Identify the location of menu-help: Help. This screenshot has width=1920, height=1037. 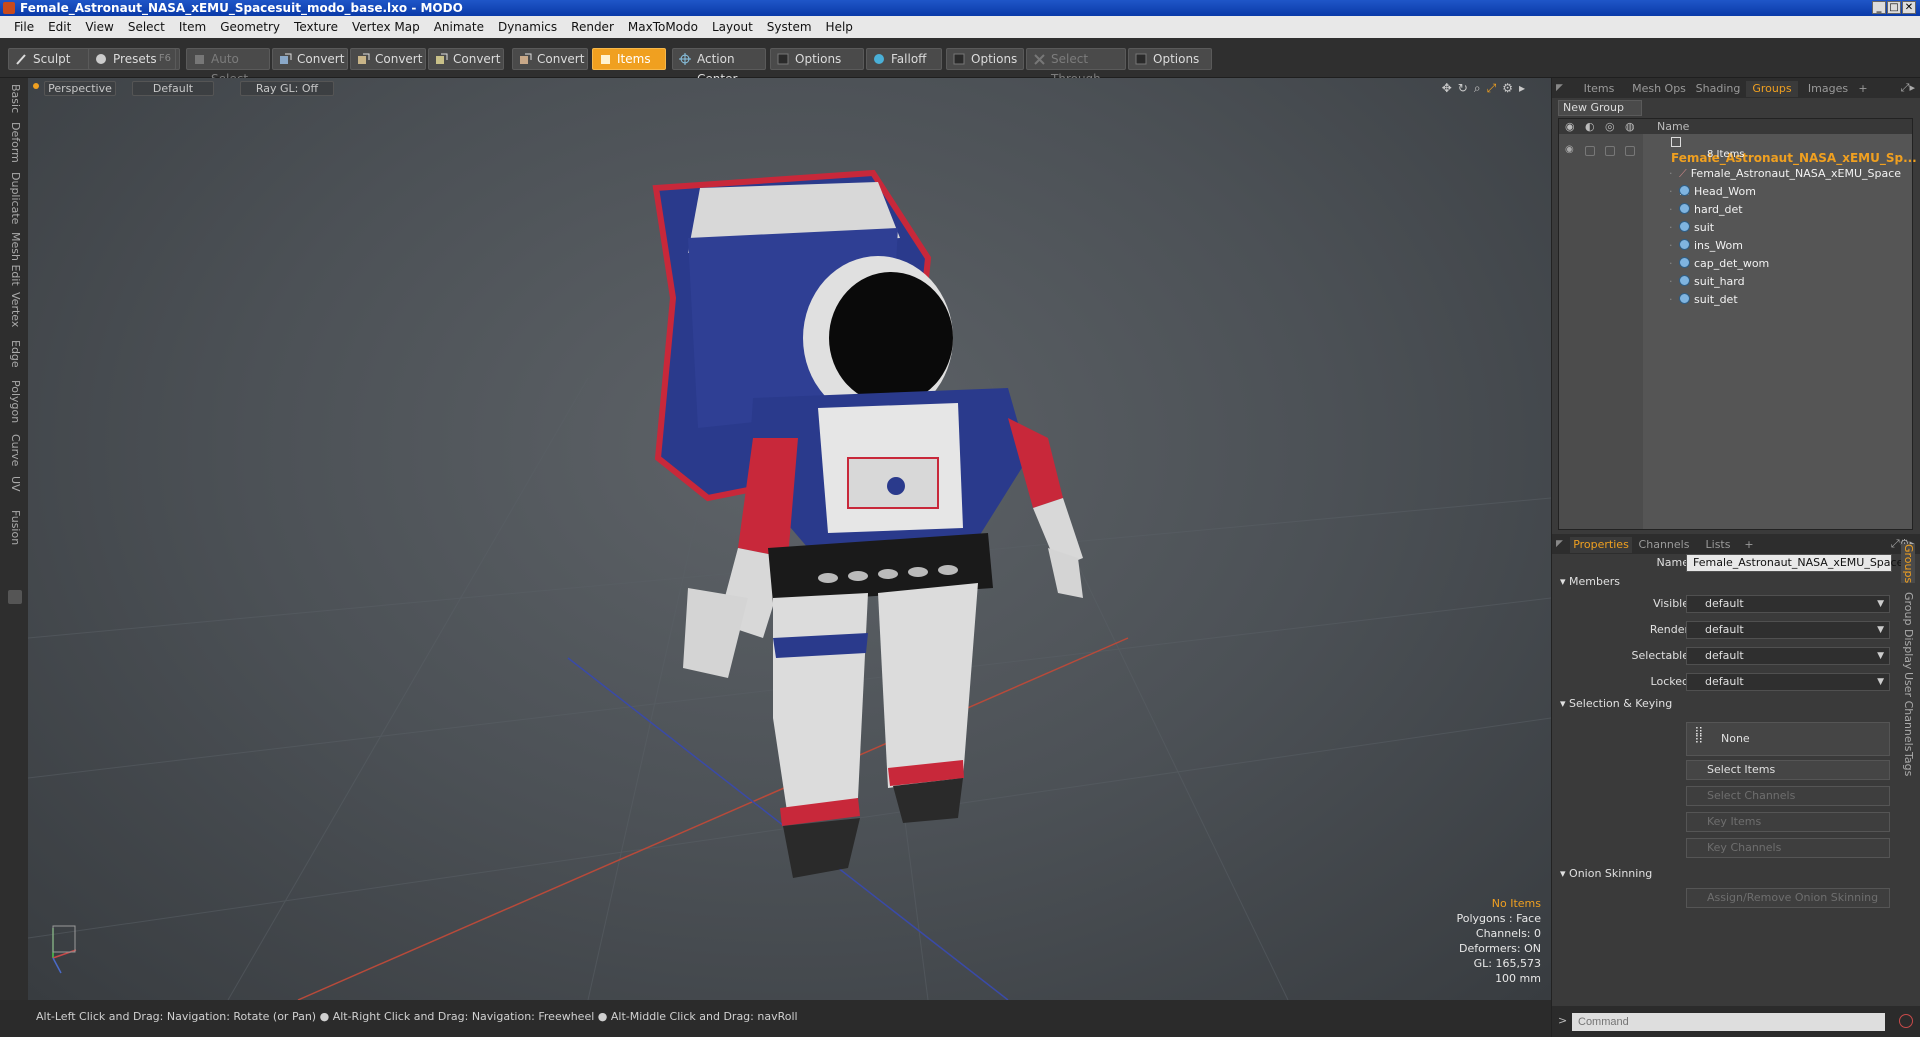
(839, 27).